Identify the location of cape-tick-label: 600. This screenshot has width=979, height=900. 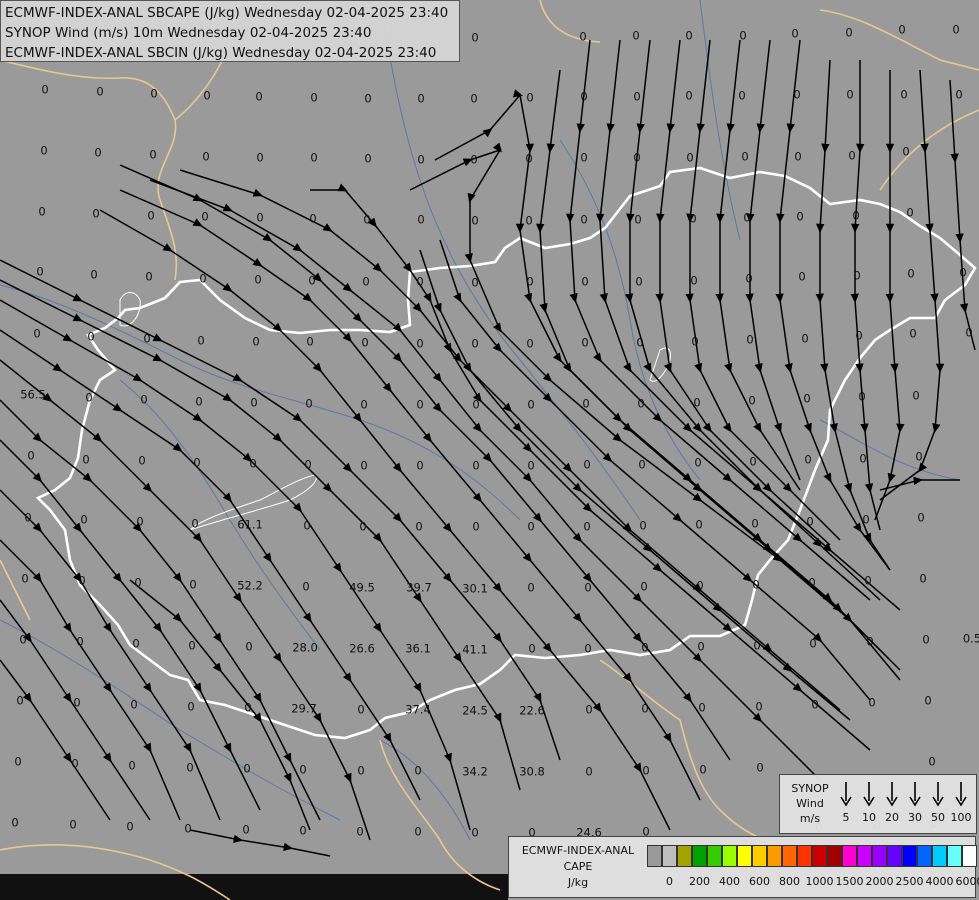
(759, 881).